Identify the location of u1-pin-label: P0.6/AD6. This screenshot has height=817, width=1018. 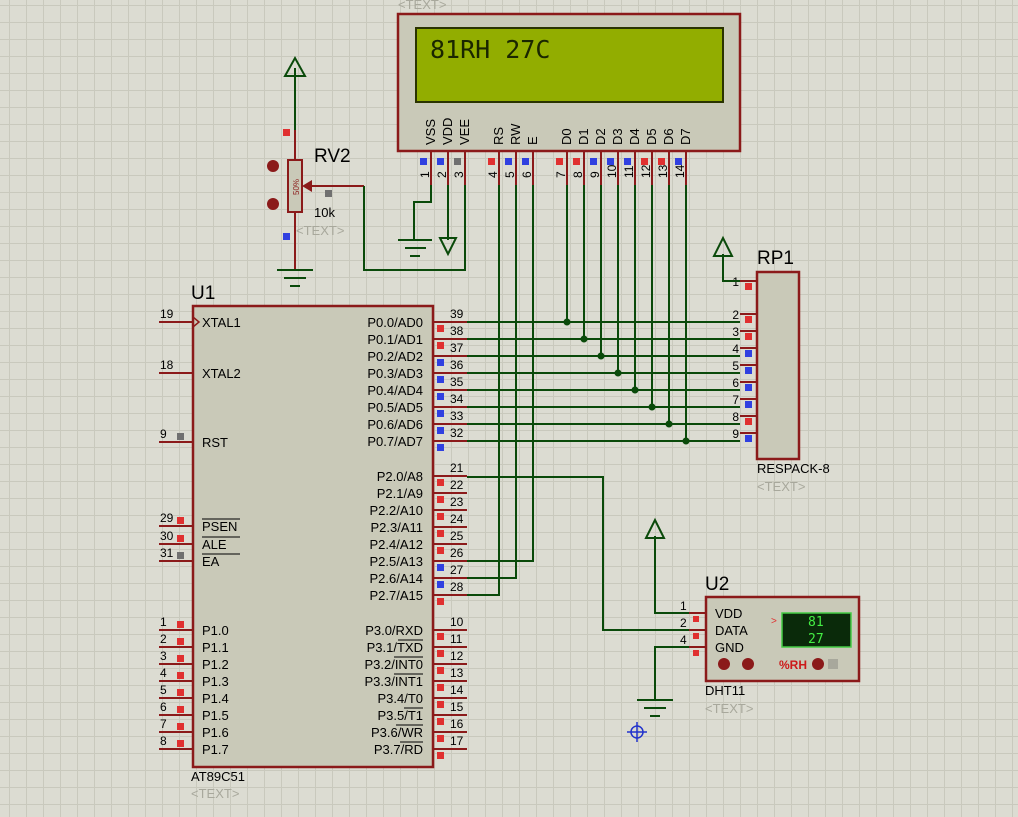
(395, 424).